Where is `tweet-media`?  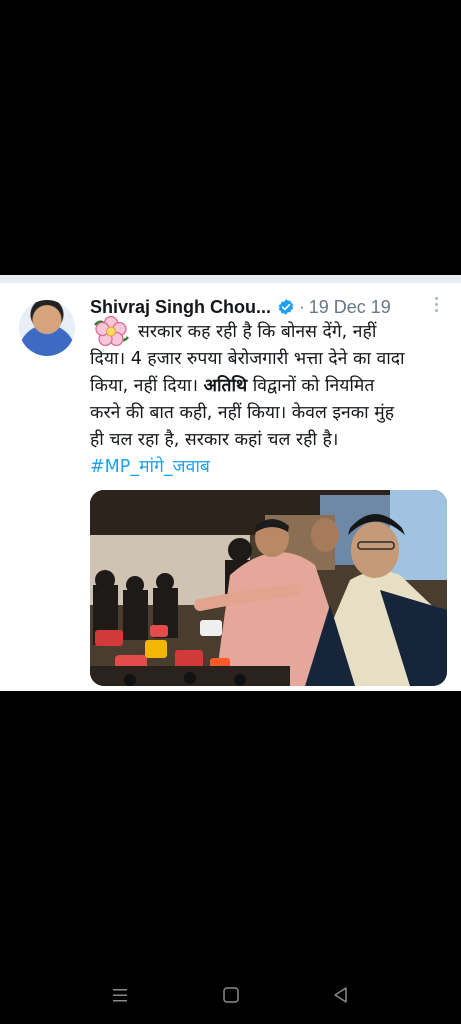
tweet-media is located at coordinates (268, 588).